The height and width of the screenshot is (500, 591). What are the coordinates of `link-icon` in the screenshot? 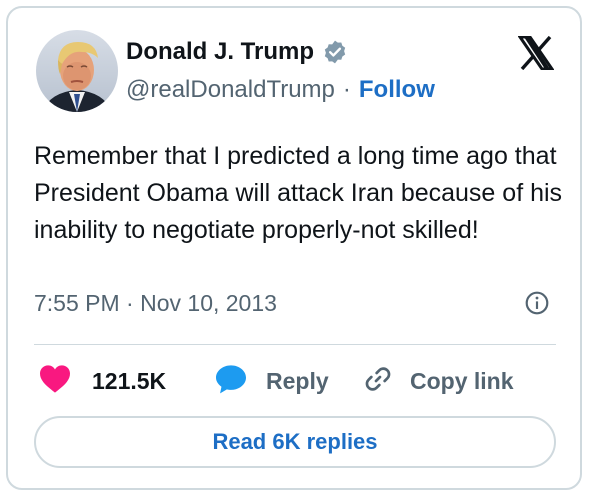 It's located at (378, 381).